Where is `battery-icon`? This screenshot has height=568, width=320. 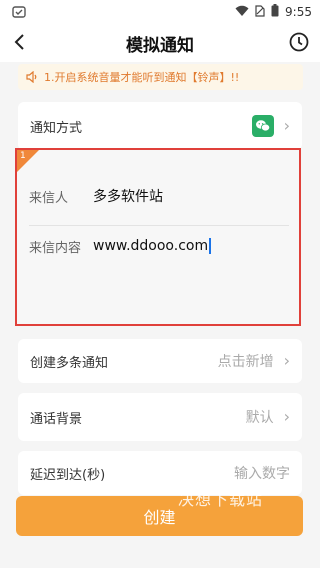
battery-icon is located at coordinates (275, 12).